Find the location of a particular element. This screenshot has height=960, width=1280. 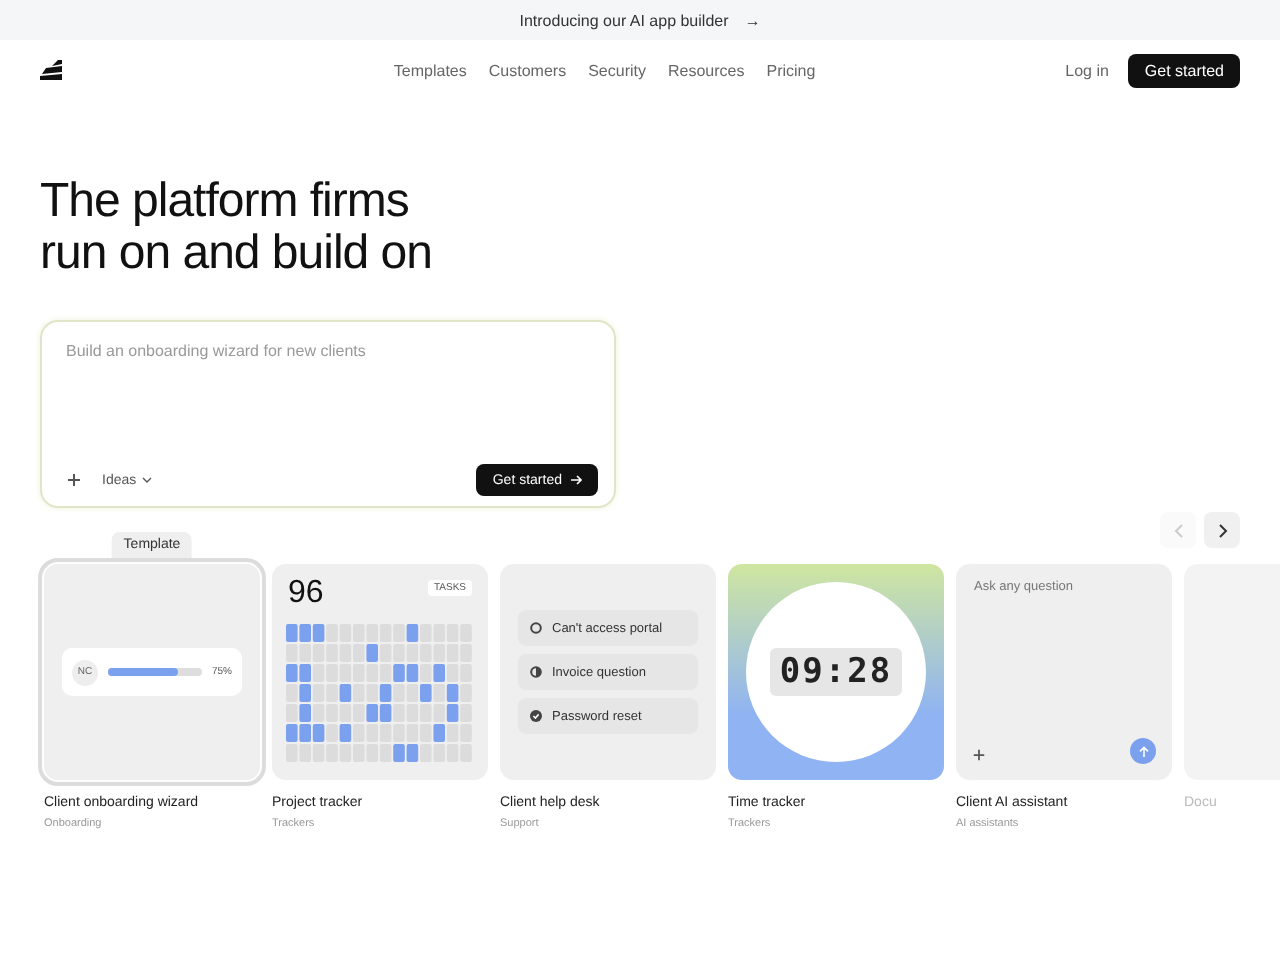

banner-arrow: → is located at coordinates (752, 20).